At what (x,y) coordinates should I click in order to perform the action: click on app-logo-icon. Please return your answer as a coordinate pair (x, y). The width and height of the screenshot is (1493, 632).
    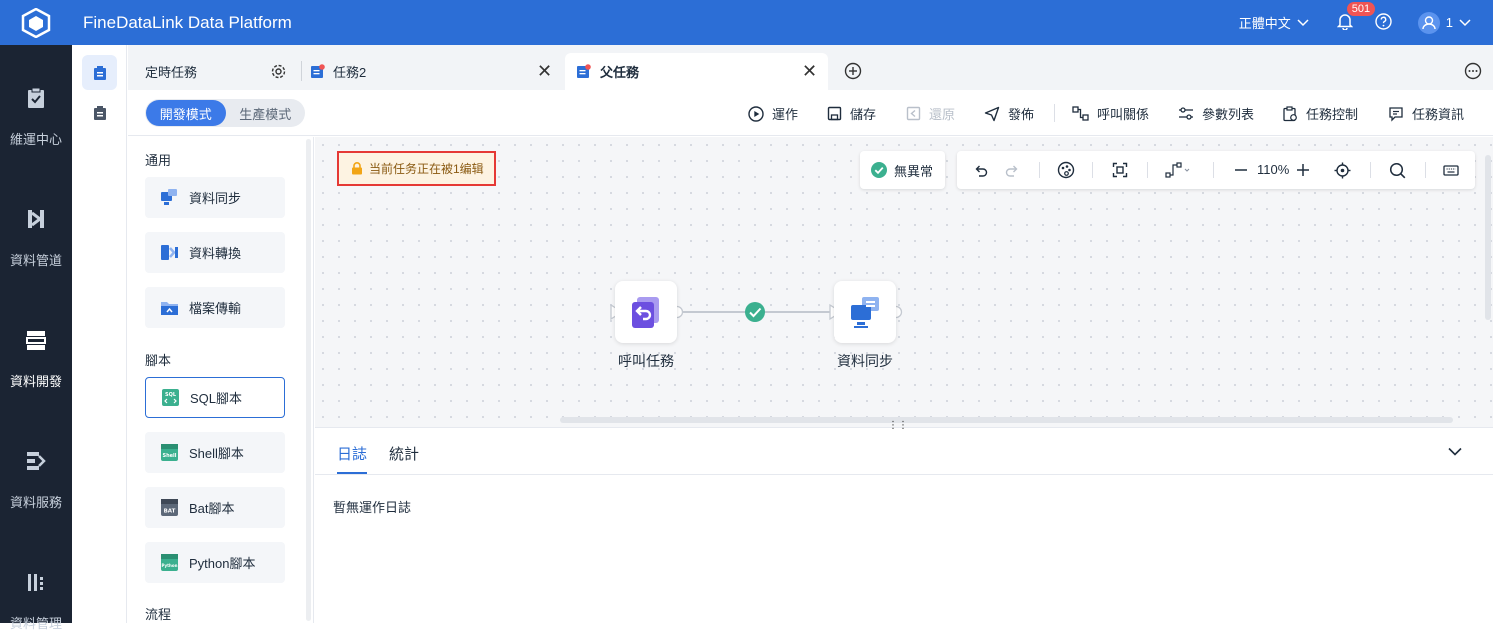
    Looking at the image, I should click on (36, 22).